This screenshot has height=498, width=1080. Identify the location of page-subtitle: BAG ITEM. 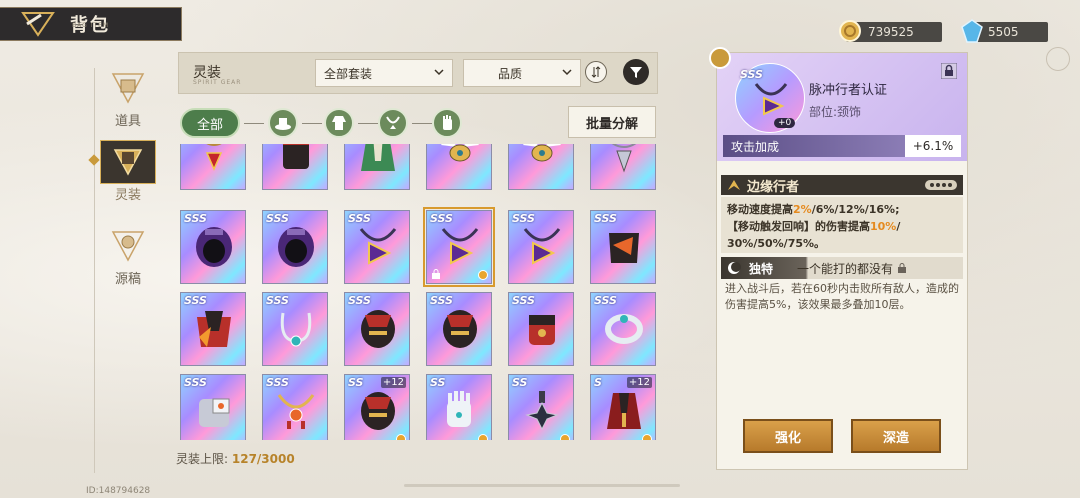
(91, 25).